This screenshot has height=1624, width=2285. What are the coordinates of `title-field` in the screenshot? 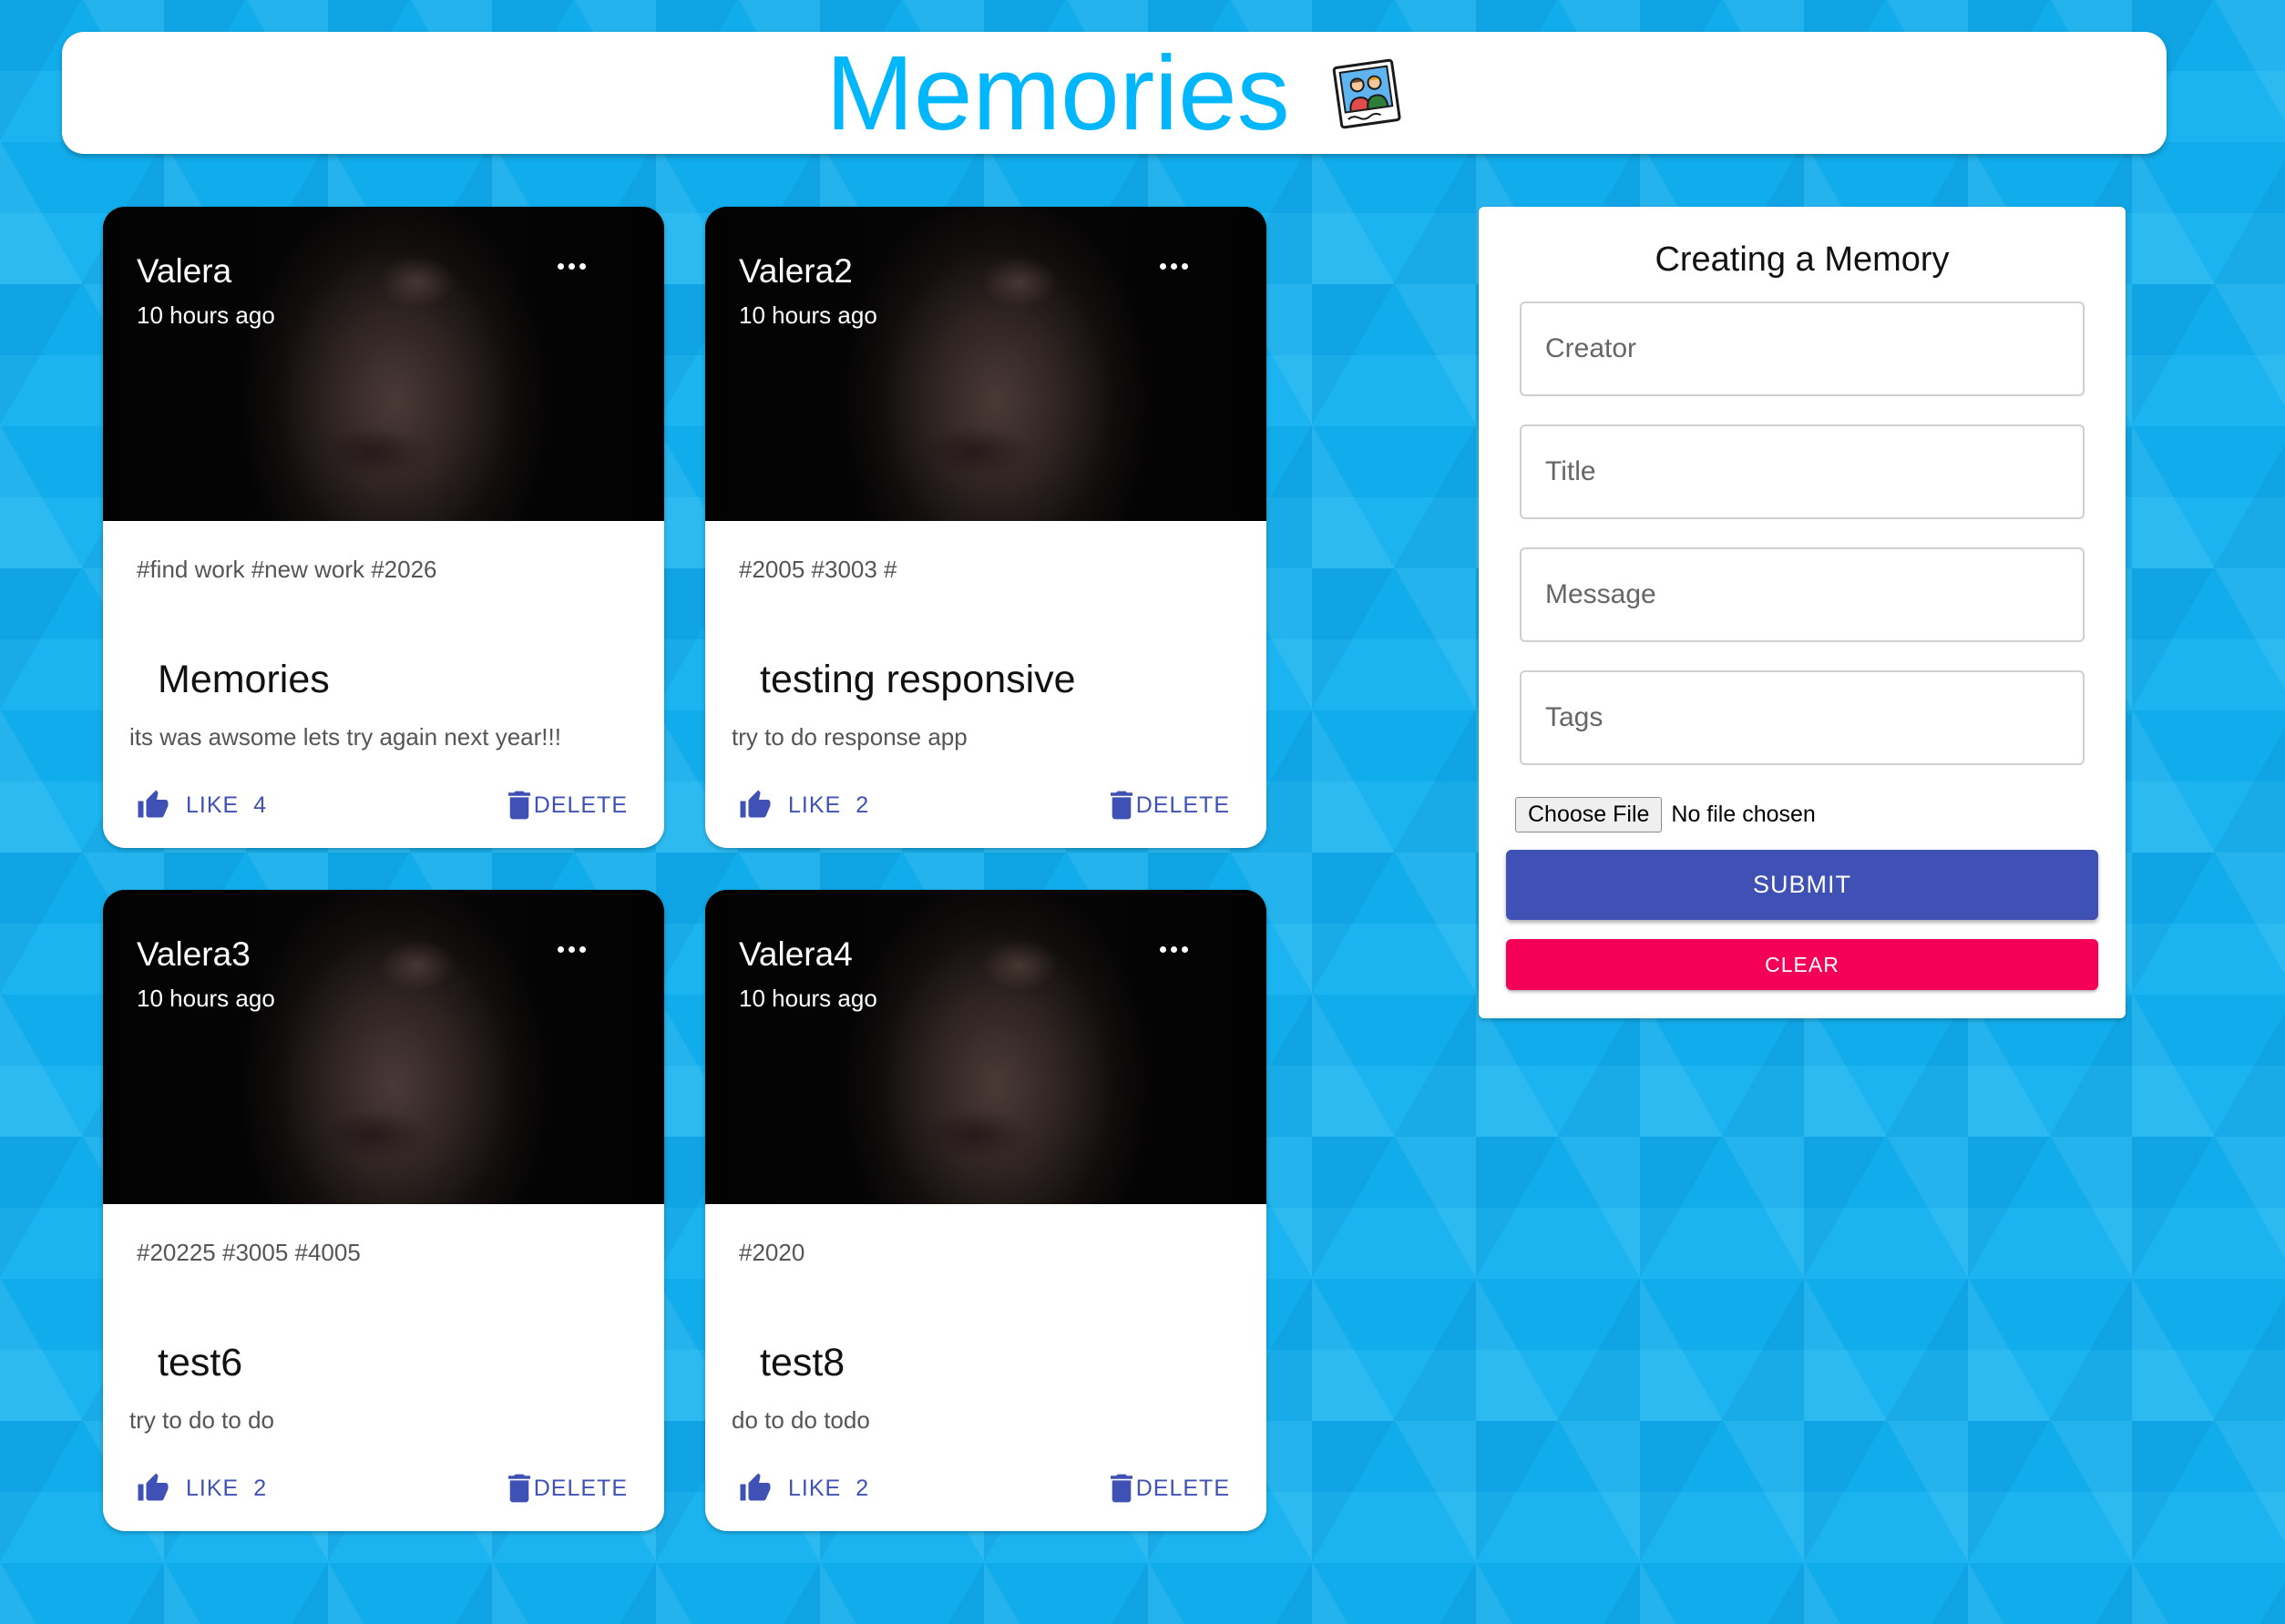 It's located at (1802, 472).